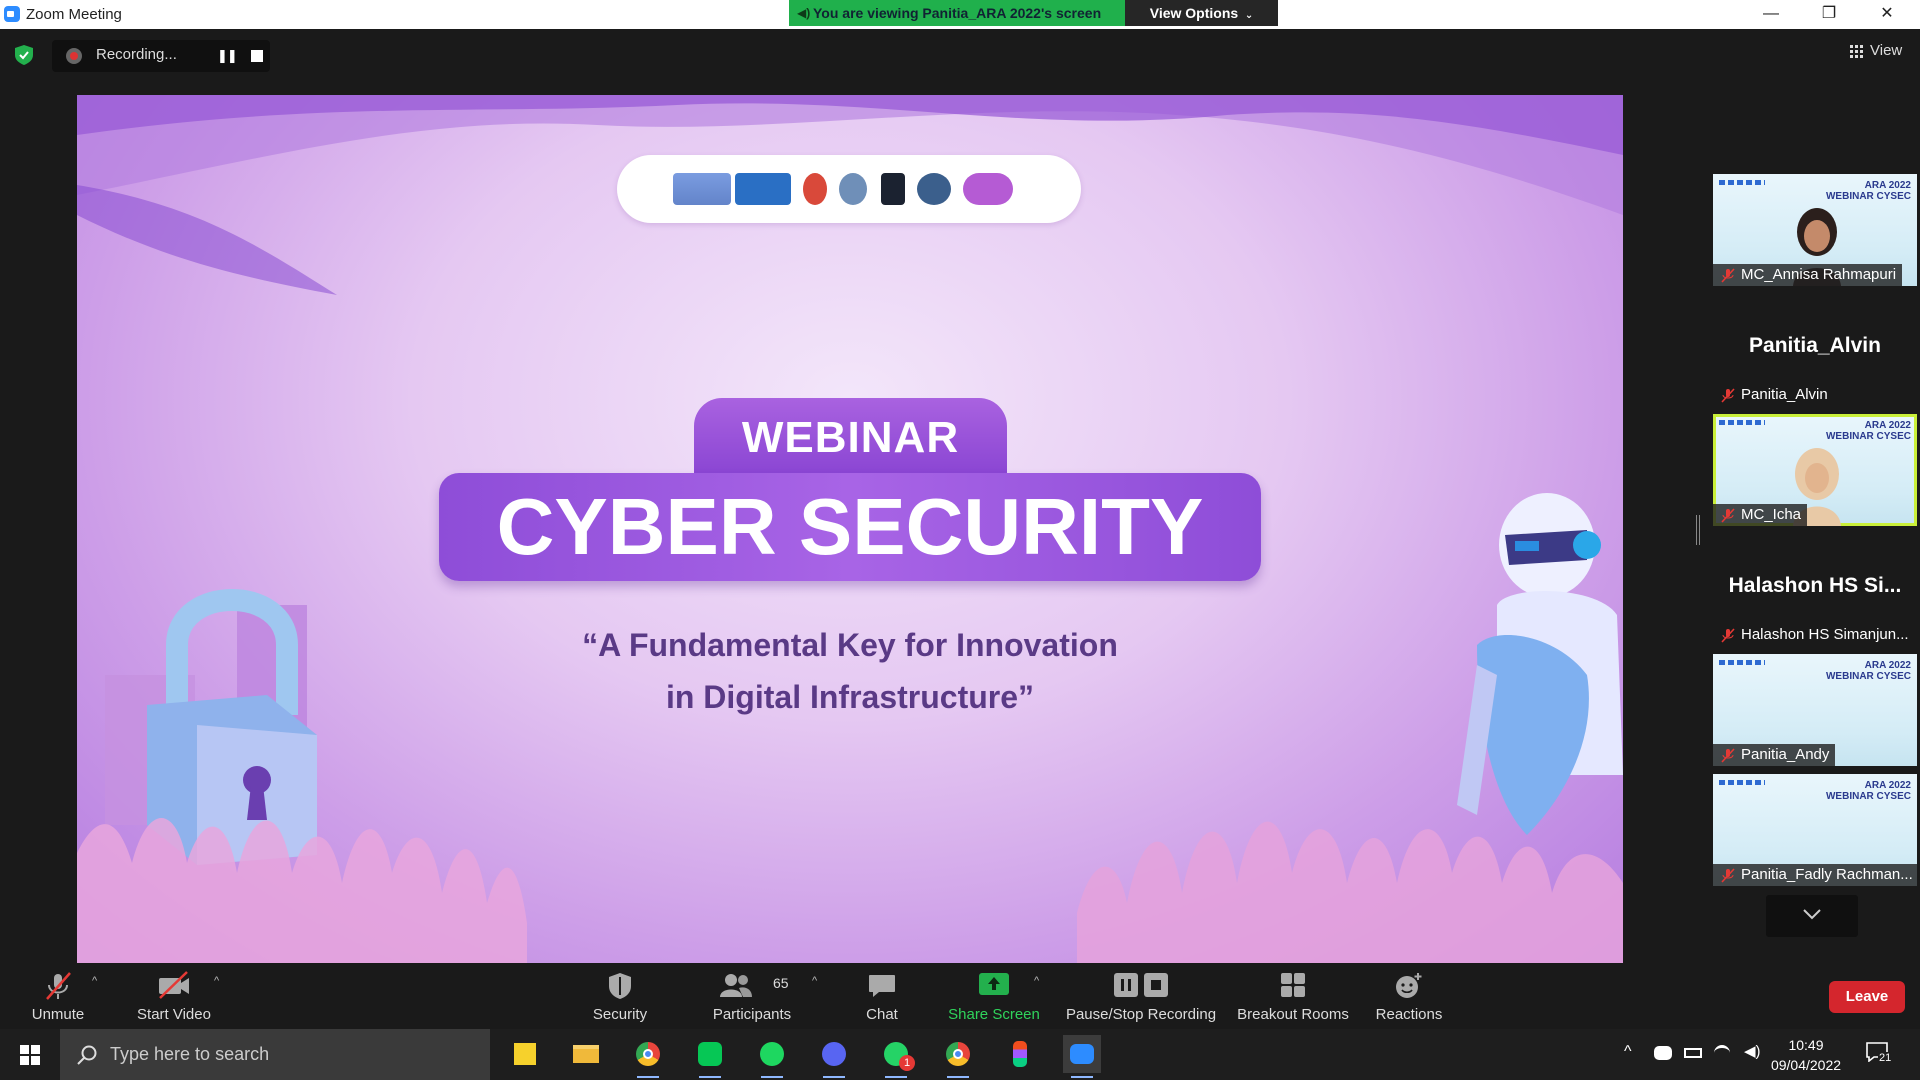 The width and height of the screenshot is (1920, 1080). I want to click on discord-tray-icon, so click(1663, 1053).